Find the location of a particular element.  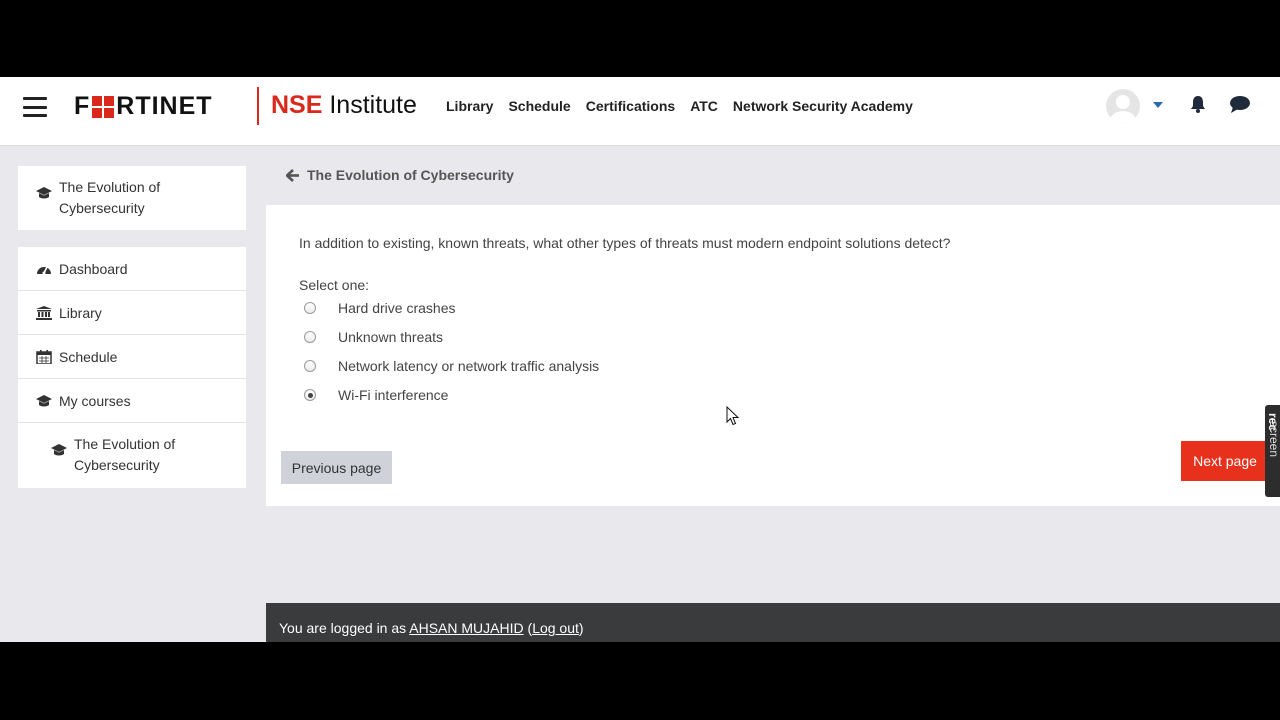

logout-link: Log out is located at coordinates (555, 628).